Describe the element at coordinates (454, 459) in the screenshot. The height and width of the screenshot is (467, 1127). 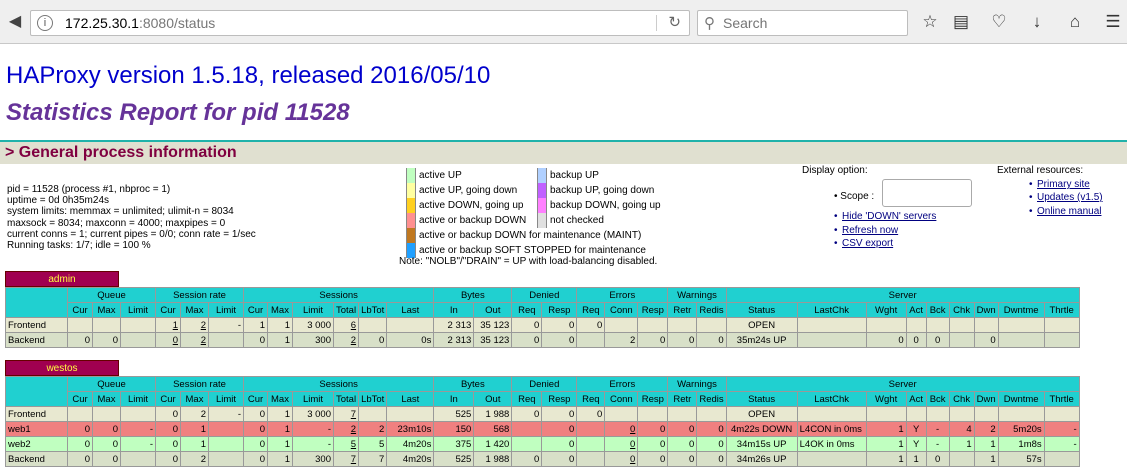
I see `table-cell: 525` at that location.